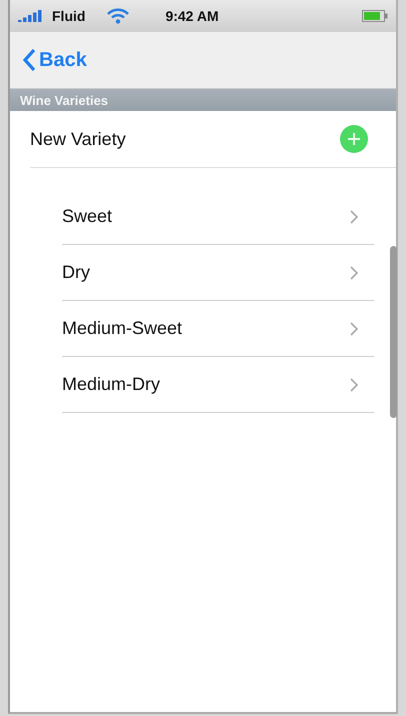 Image resolution: width=406 pixels, height=716 pixels. I want to click on scrollbar, so click(393, 332).